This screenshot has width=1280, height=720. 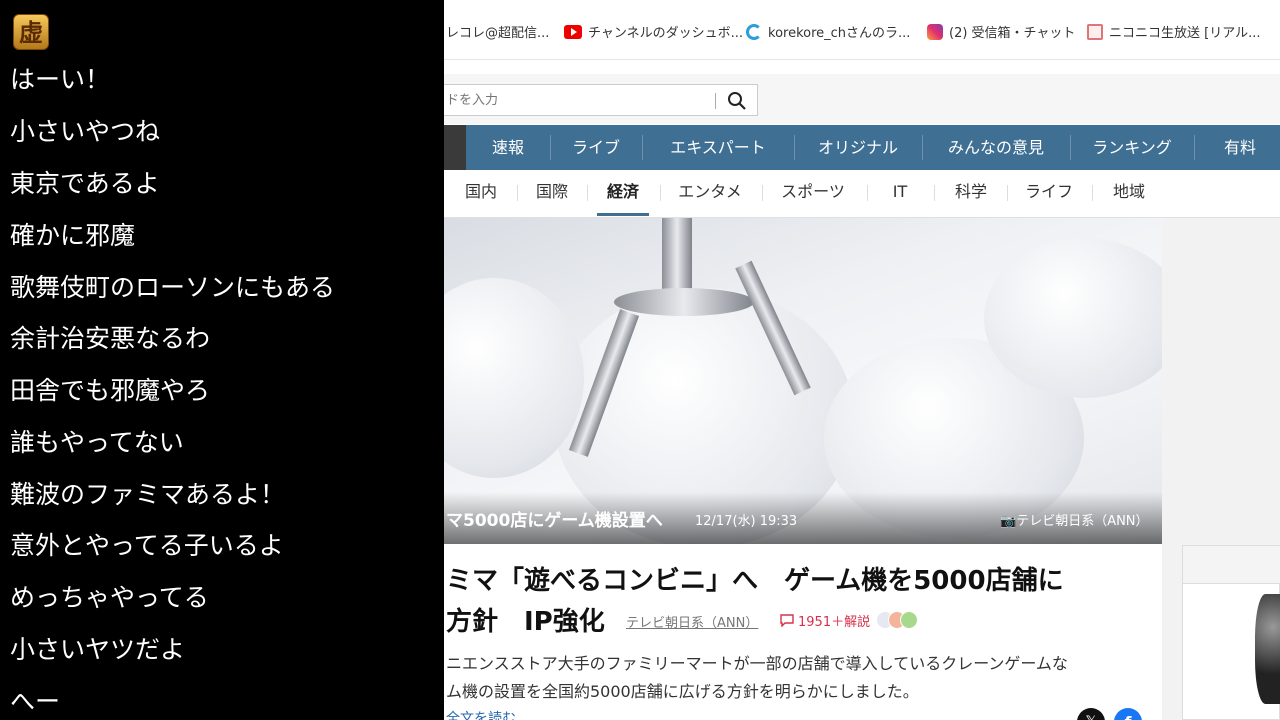 I want to click on share-facebook-icon: f, so click(x=1128, y=714).